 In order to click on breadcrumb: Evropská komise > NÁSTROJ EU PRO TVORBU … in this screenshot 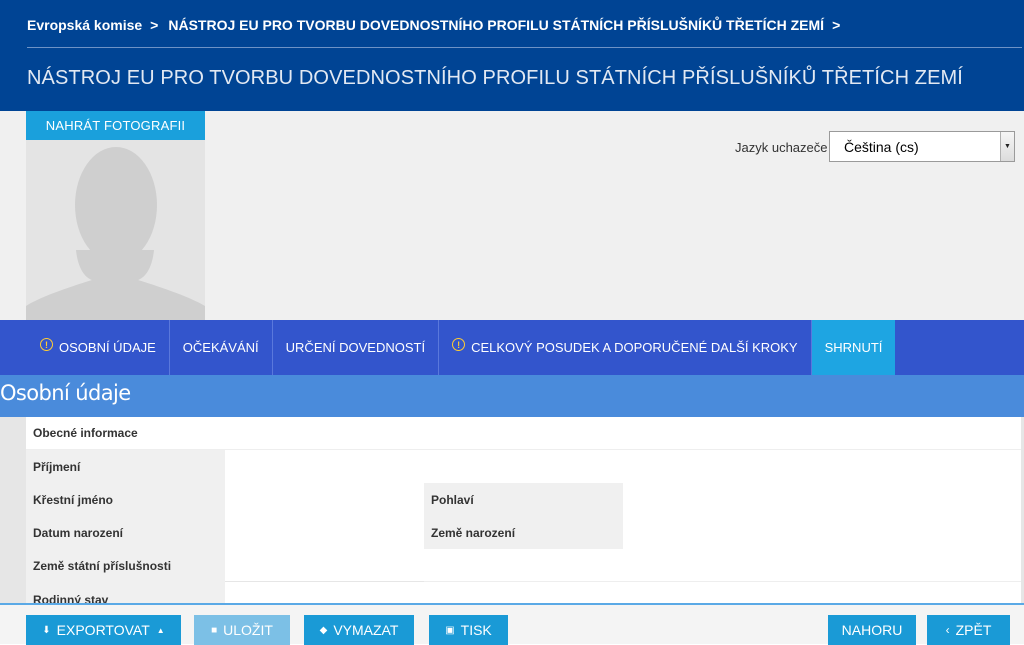, I will do `click(438, 25)`.